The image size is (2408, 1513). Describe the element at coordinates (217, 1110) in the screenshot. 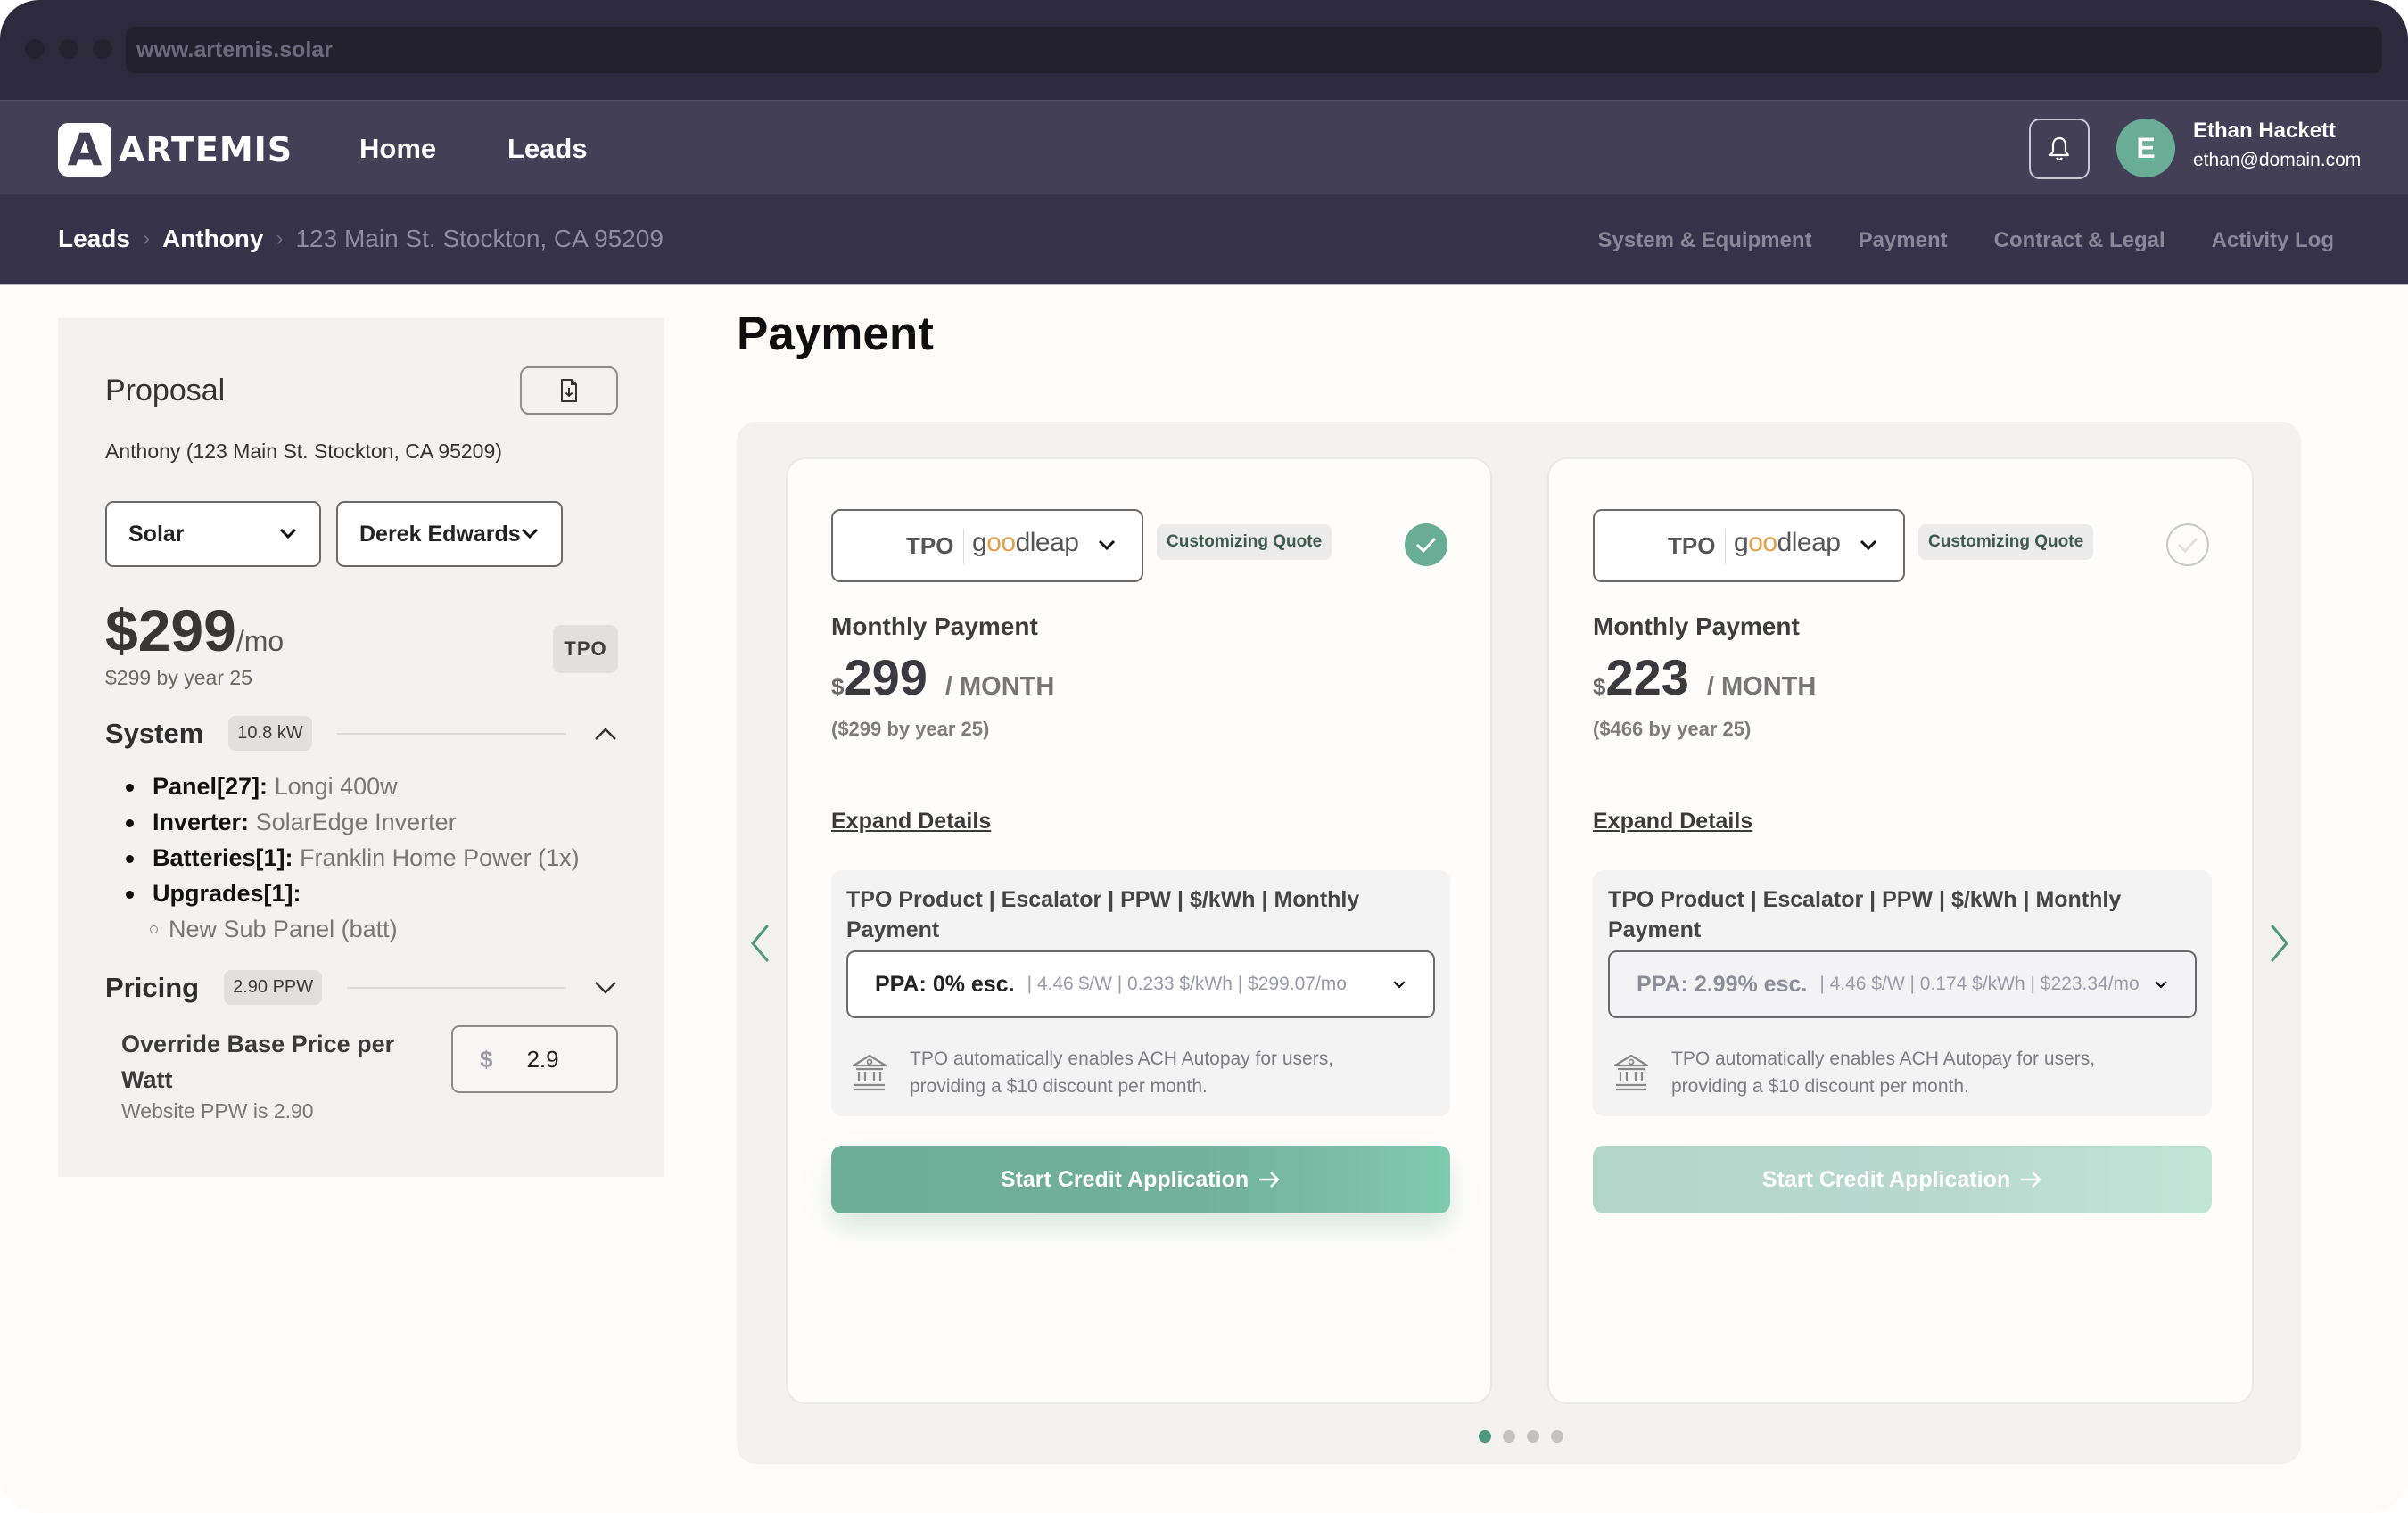

I see `website-ppw-hint: Website PPW is 2.90` at that location.